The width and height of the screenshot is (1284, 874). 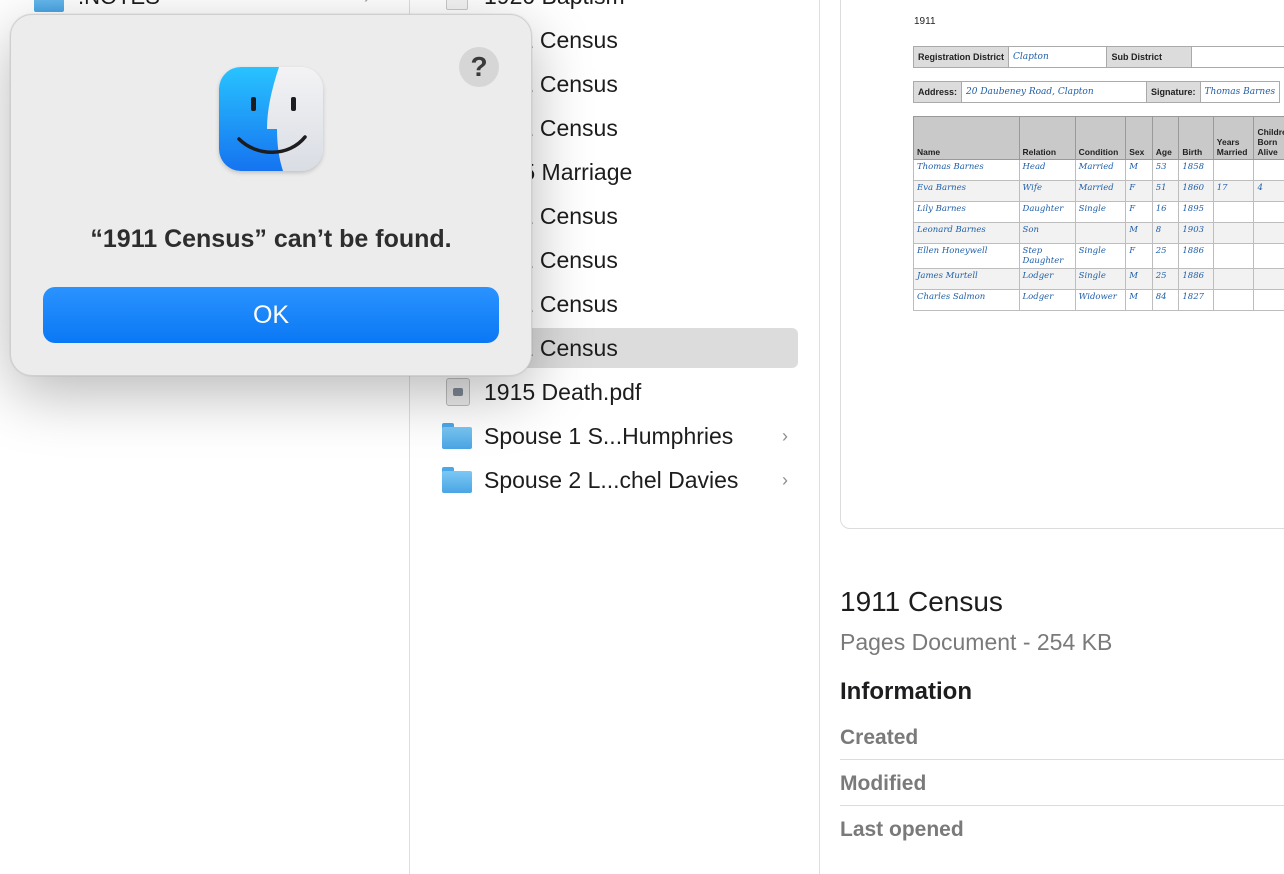 What do you see at coordinates (611, 479) in the screenshot?
I see `file-row-label: Spouse 2 L...chel Davies` at bounding box center [611, 479].